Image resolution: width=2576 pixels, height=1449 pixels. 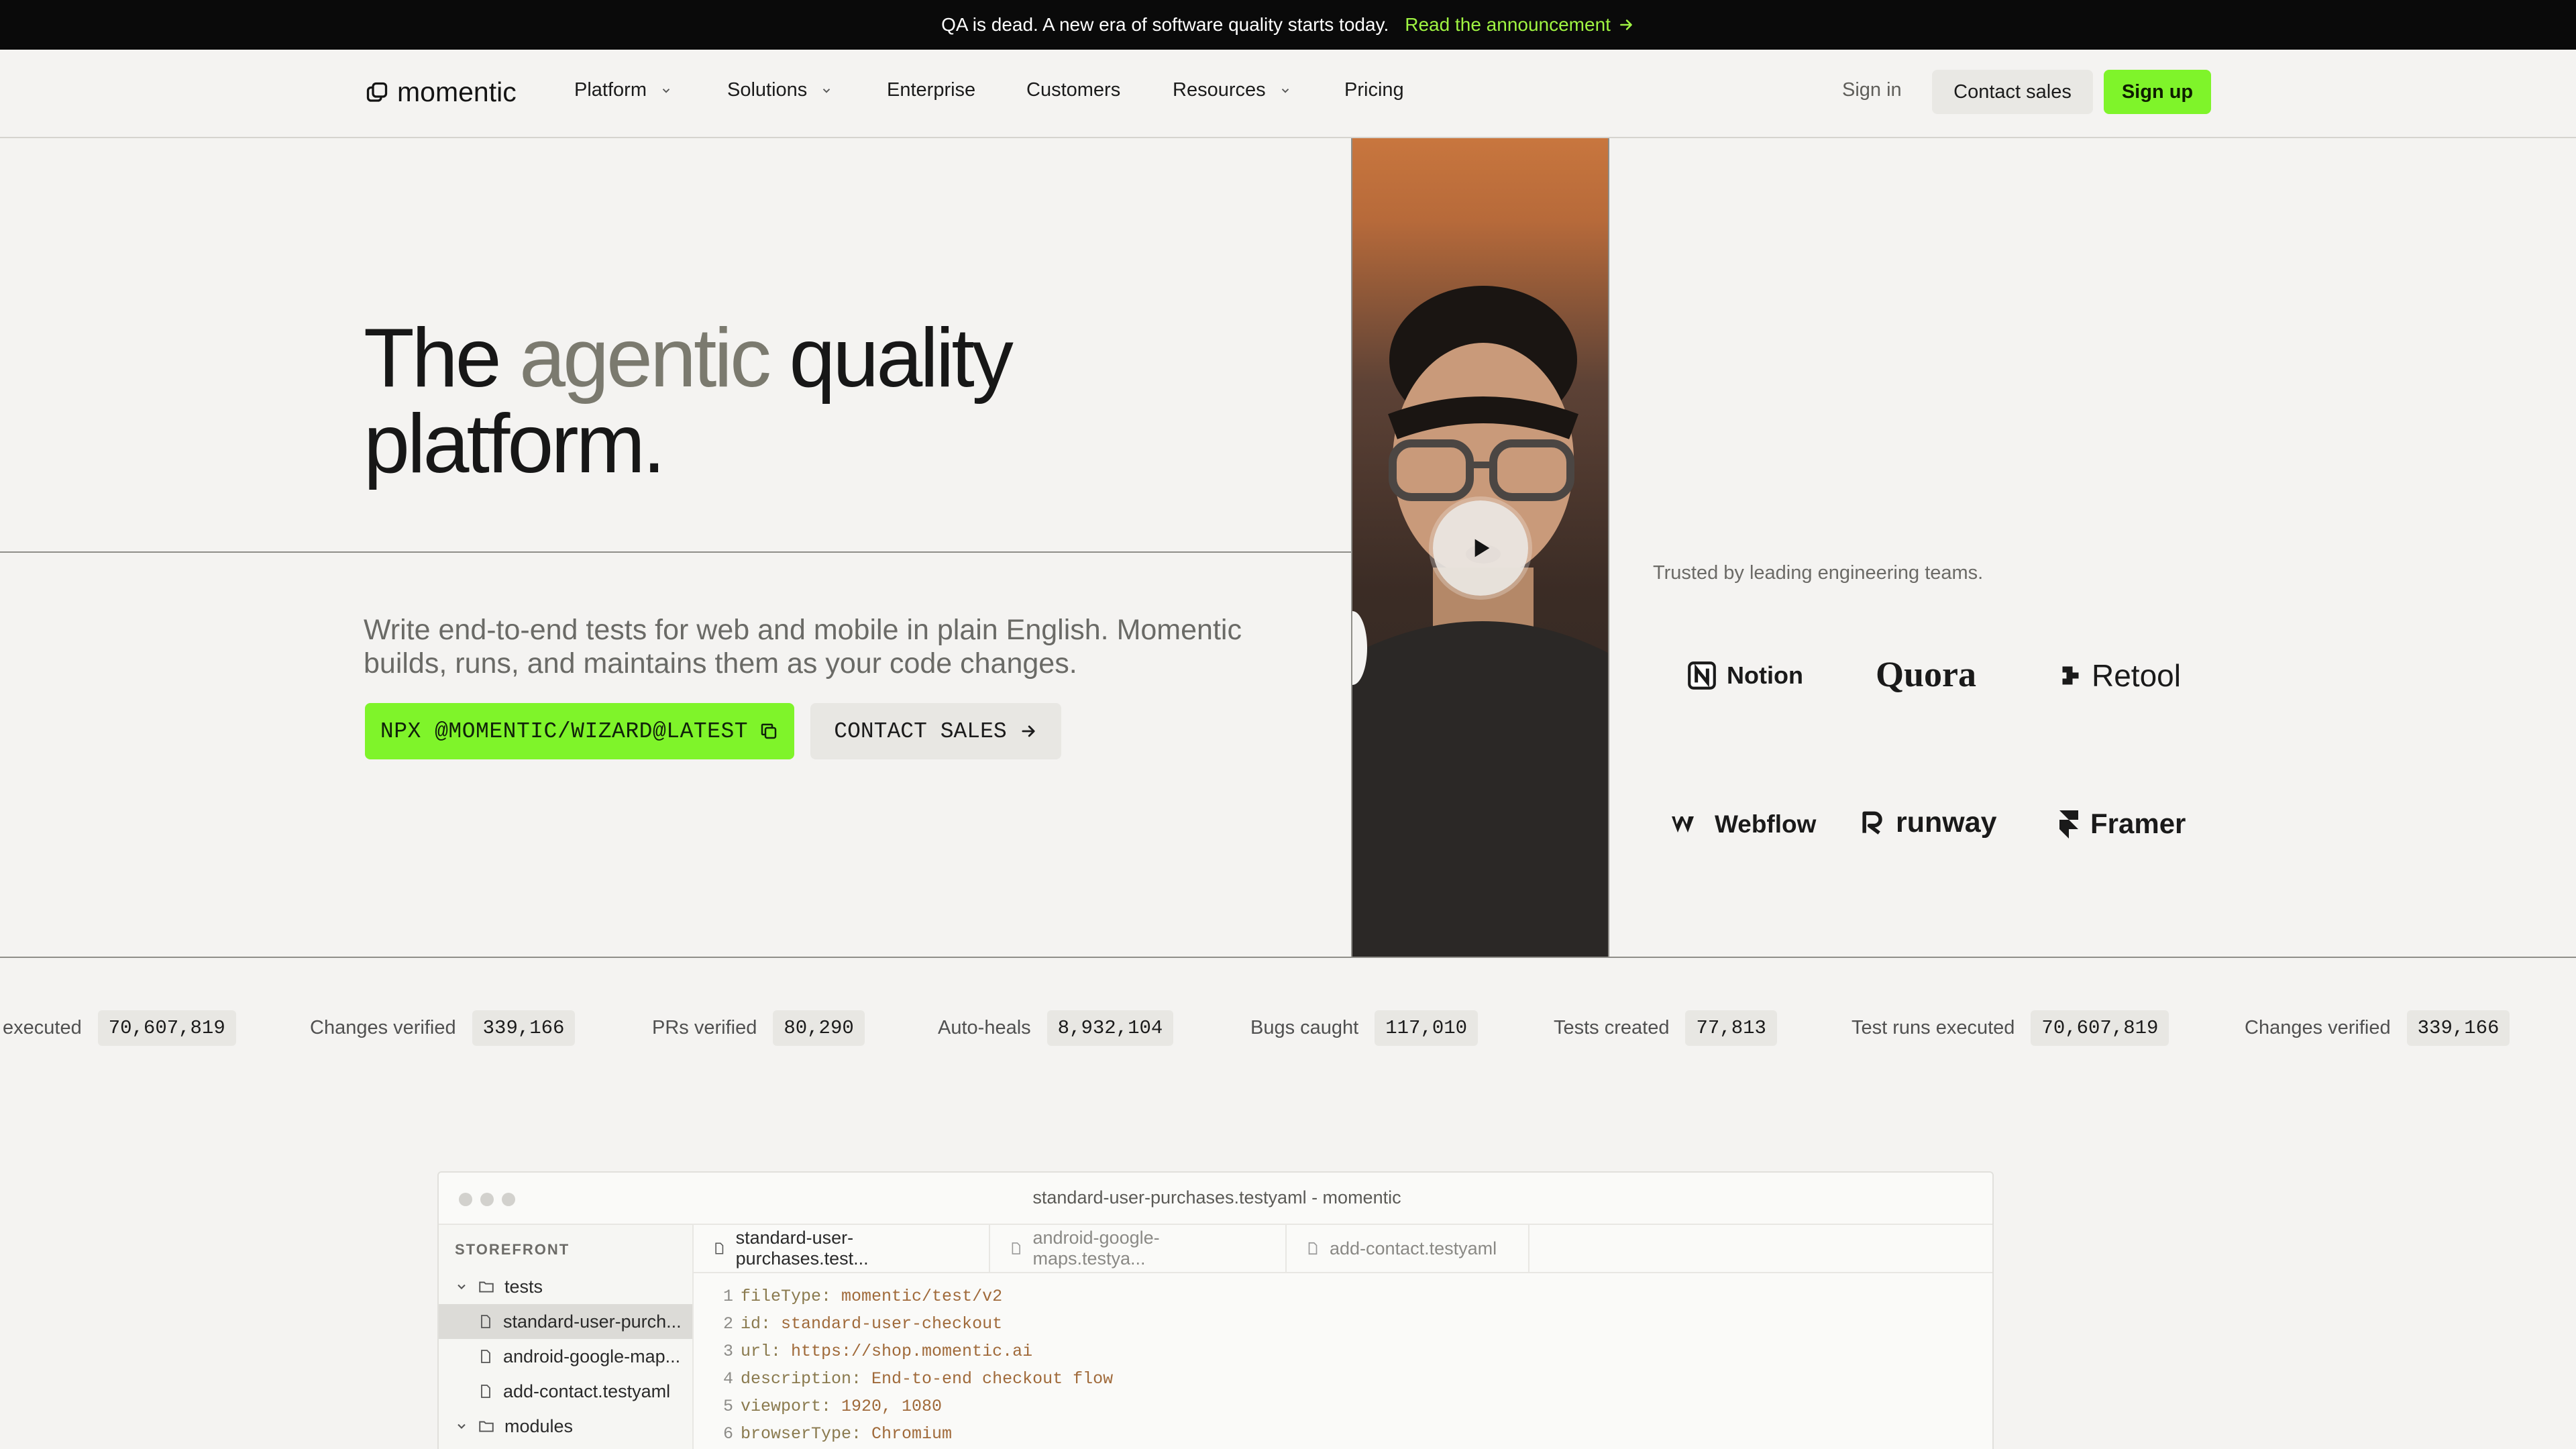 I want to click on contact-sales-button: Contact sales, so click(x=2012, y=92).